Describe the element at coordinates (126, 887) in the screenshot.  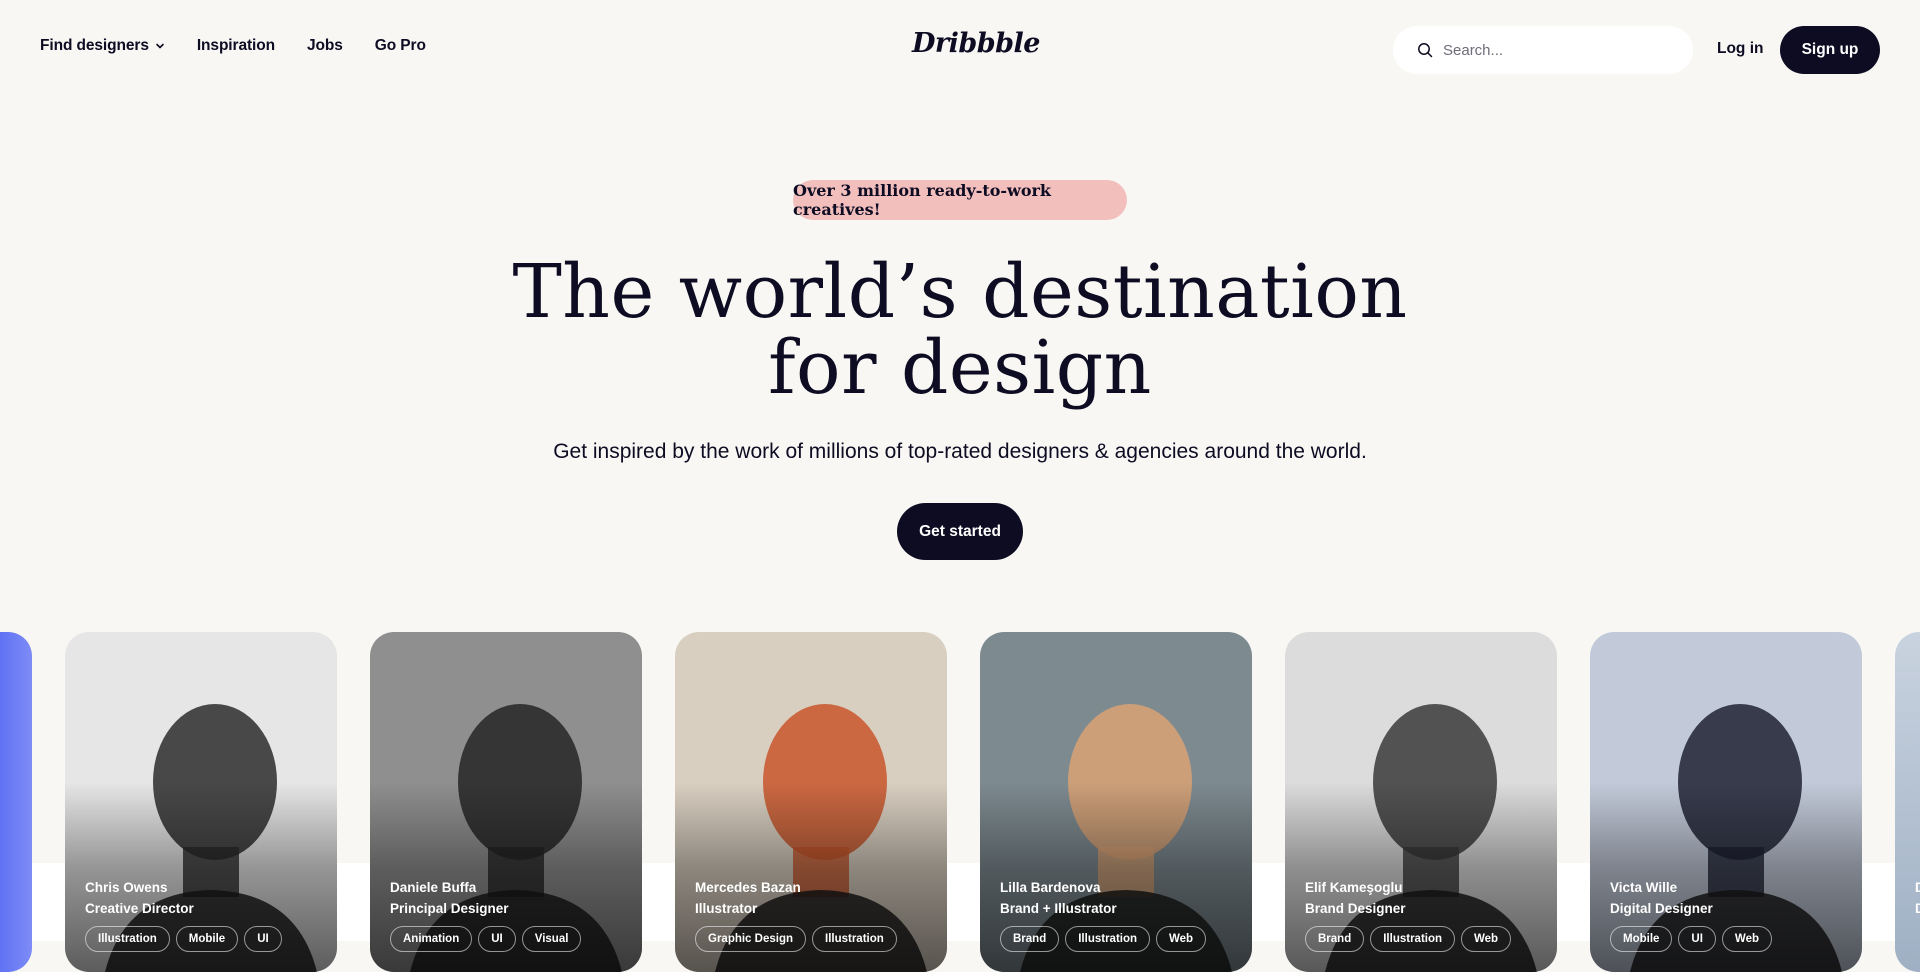
I see `designer-name: Chris Owens` at that location.